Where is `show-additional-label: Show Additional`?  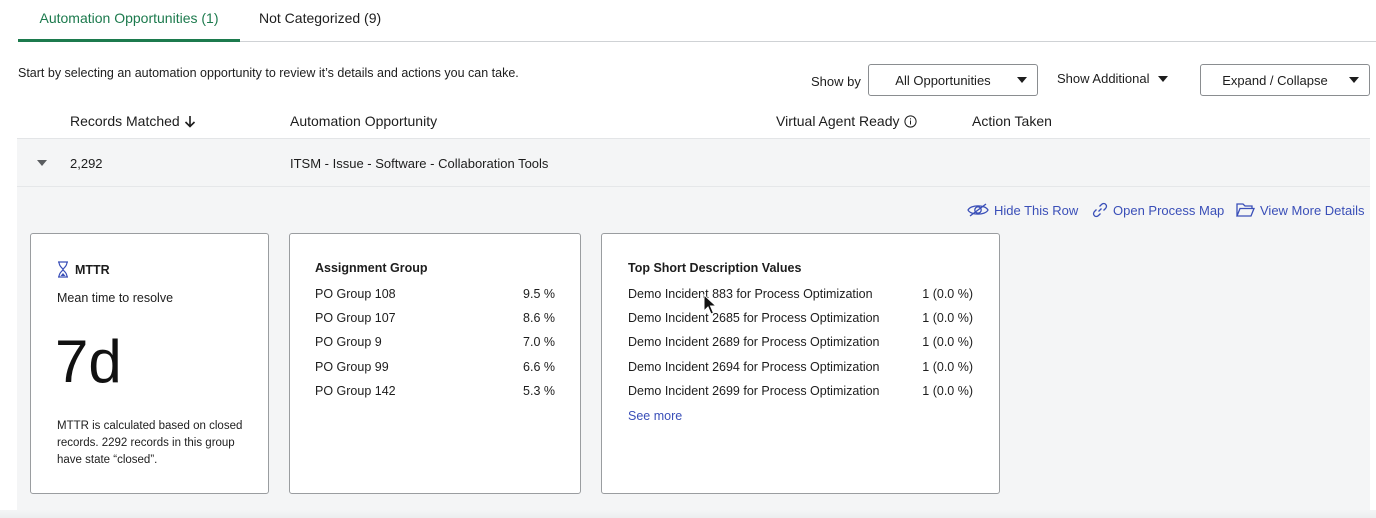 show-additional-label: Show Additional is located at coordinates (1103, 78).